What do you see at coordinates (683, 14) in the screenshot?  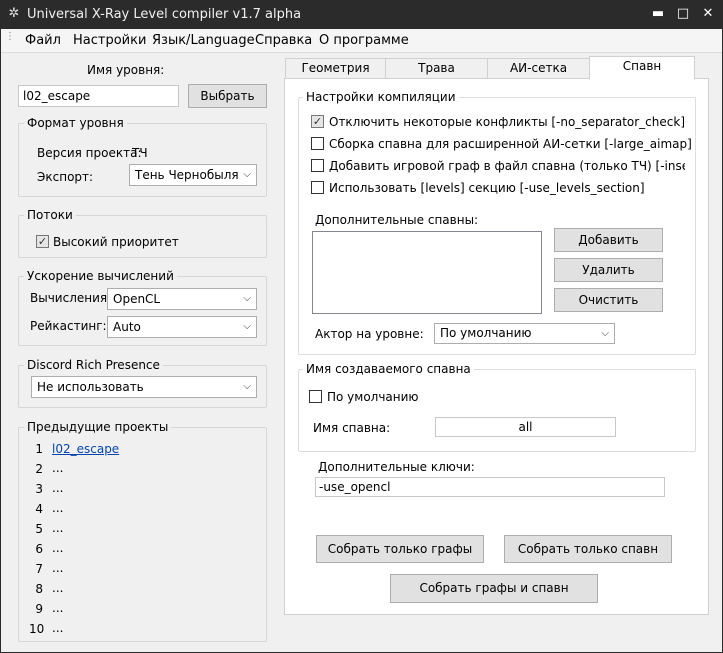 I see `maximize-button: □` at bounding box center [683, 14].